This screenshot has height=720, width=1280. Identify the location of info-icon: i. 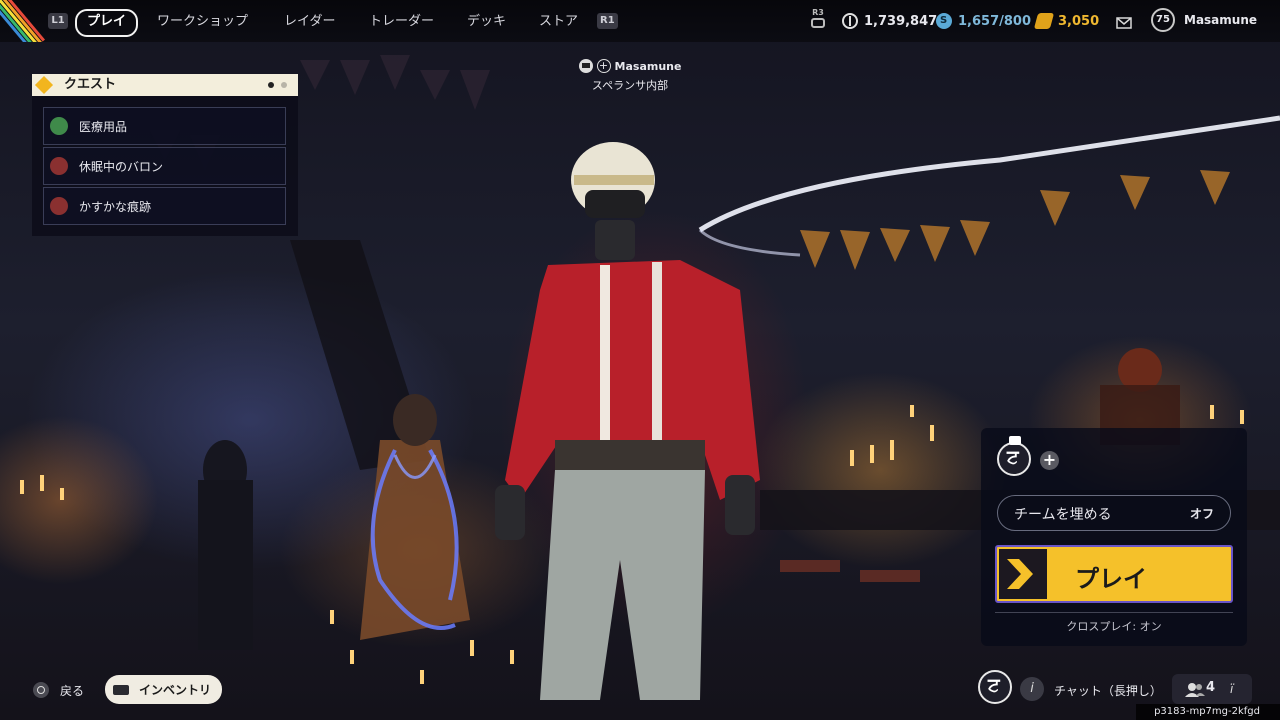
(1032, 689).